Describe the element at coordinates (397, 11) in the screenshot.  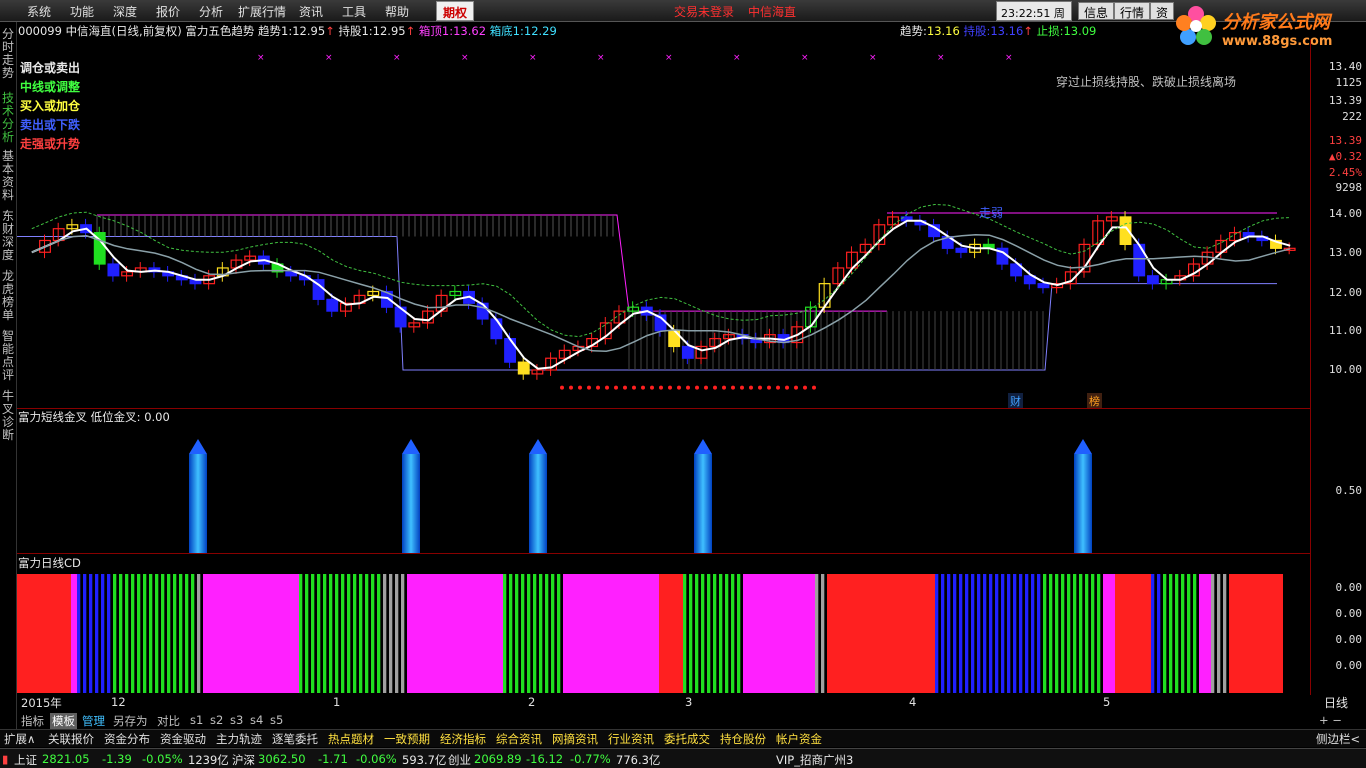
I see `menu-help: 帮助` at that location.